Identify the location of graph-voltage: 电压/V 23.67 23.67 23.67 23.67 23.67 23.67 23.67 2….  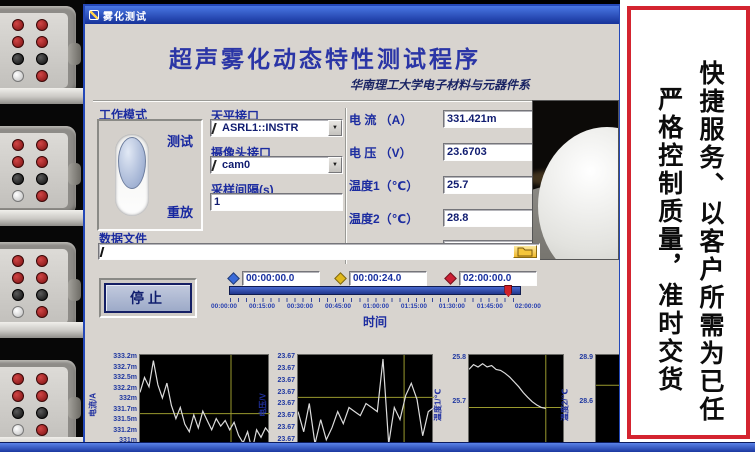
(346, 399).